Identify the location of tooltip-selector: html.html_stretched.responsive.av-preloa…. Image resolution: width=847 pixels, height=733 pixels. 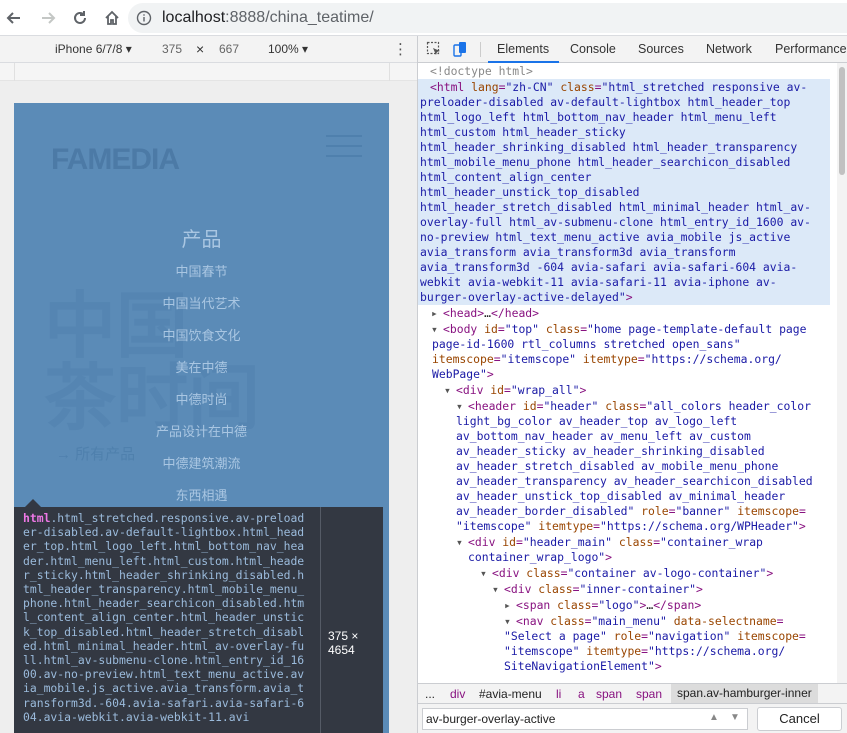
(166, 617).